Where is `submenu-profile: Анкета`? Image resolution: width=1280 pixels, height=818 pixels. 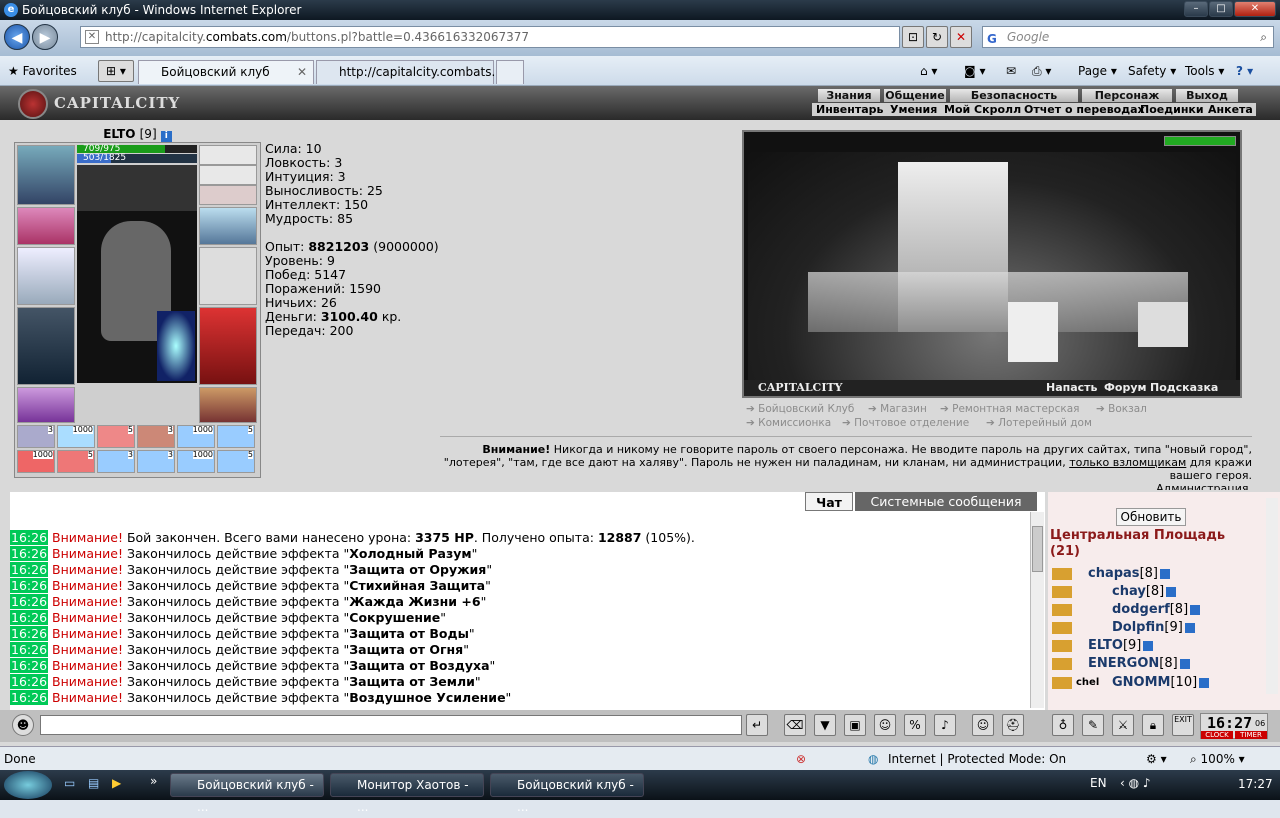
submenu-profile: Анкета is located at coordinates (1230, 109).